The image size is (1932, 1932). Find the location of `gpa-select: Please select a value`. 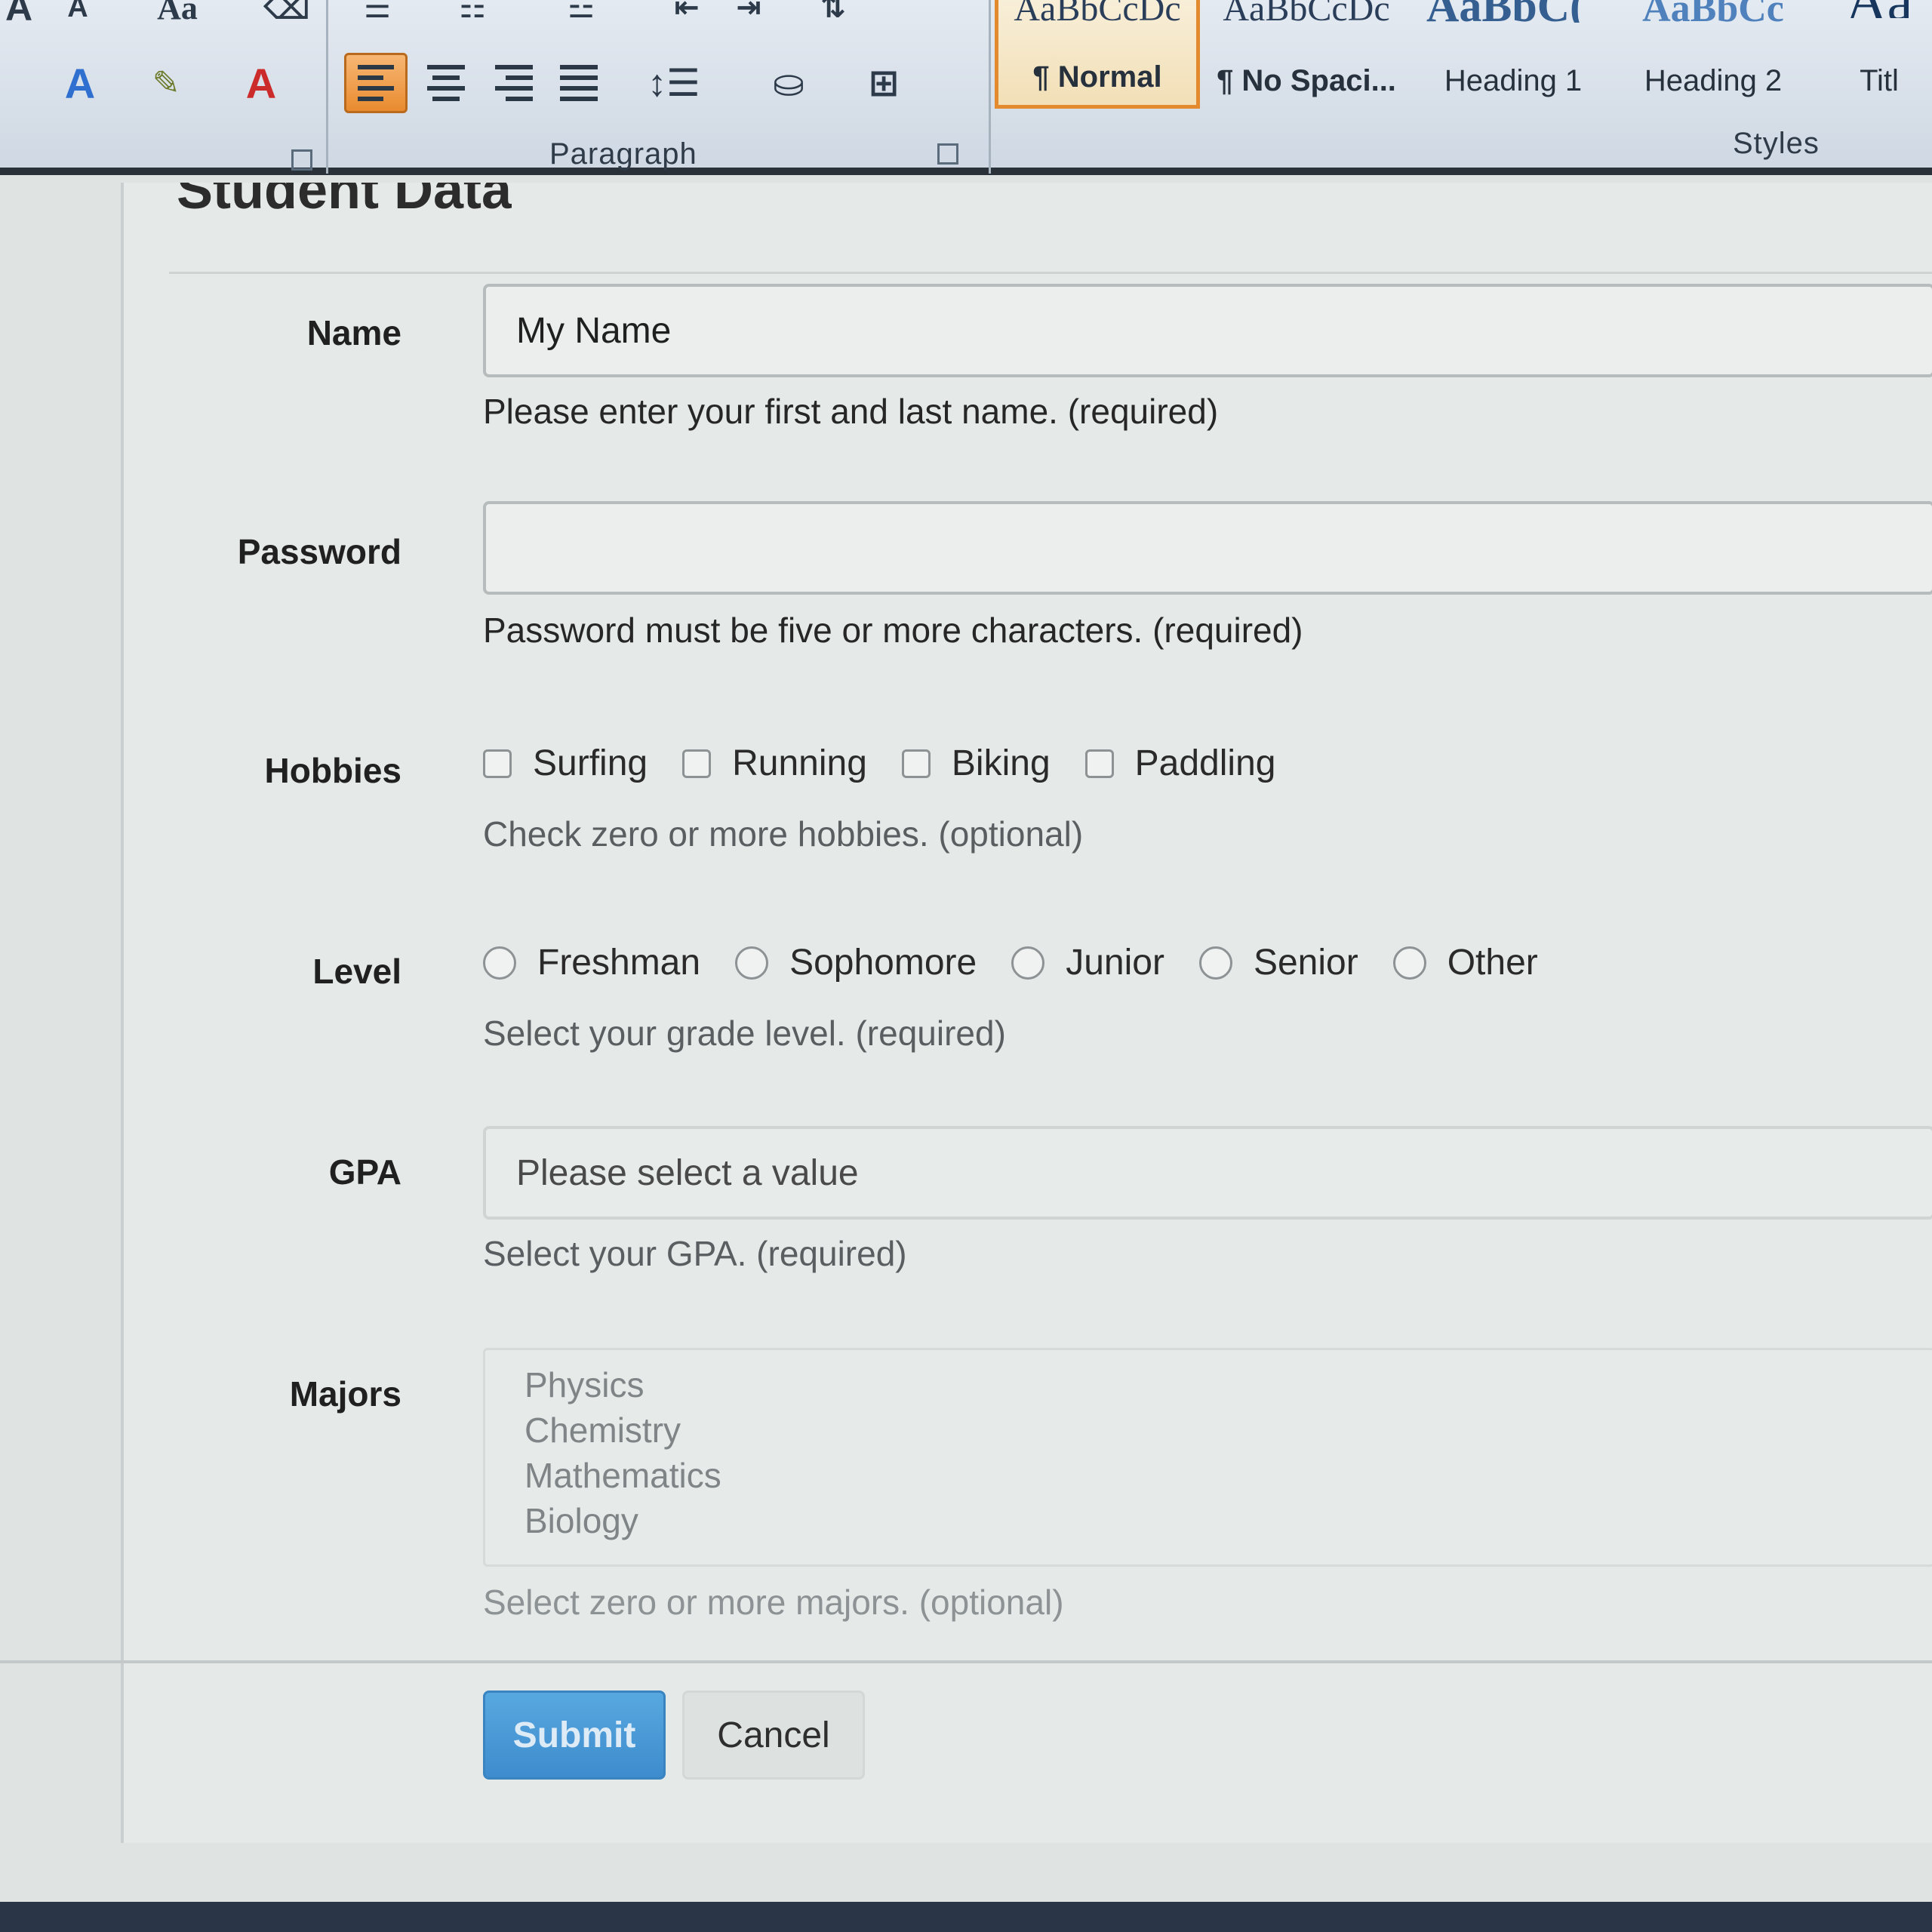

gpa-select: Please select a value is located at coordinates (1207, 1173).